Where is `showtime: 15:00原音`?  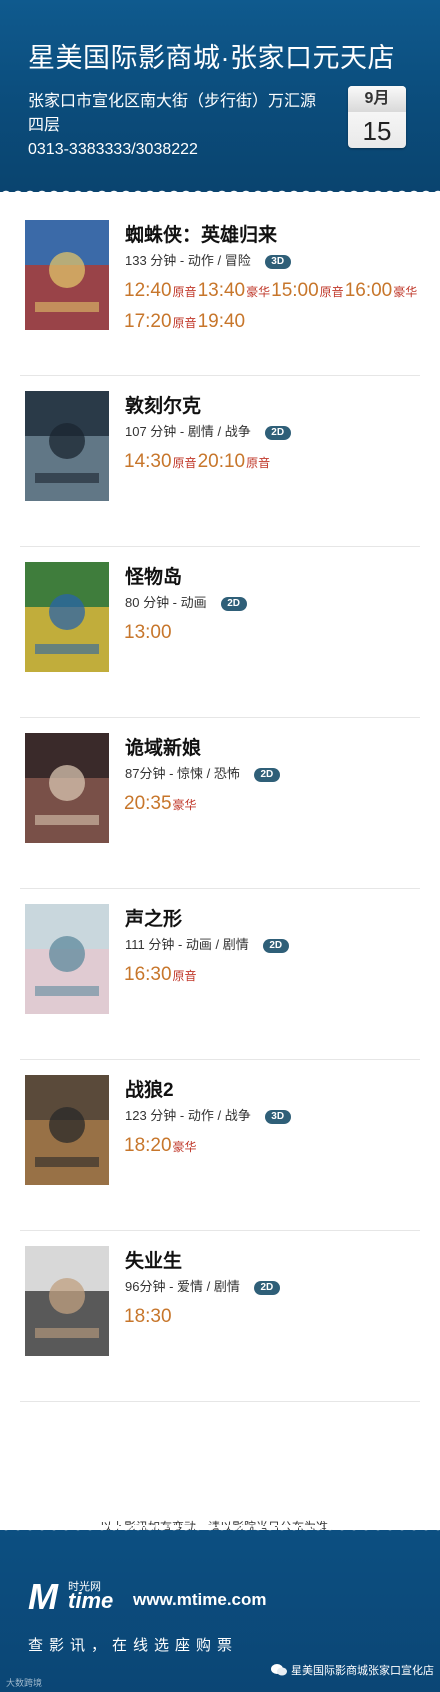 showtime: 15:00原音 is located at coordinates (307, 291).